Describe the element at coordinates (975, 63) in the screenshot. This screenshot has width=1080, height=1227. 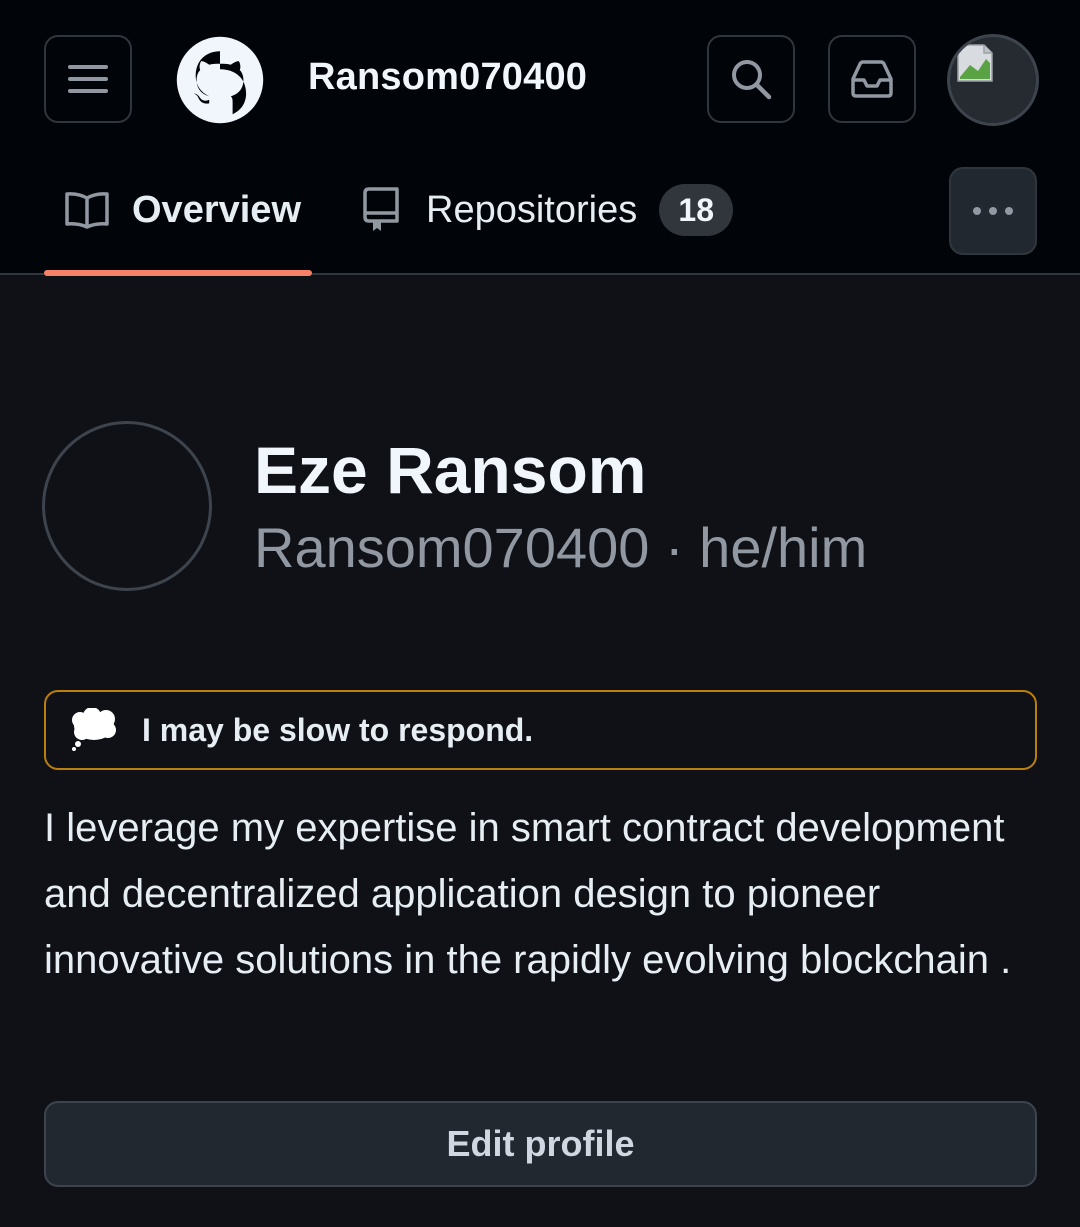
I see `broken-image-icon` at that location.